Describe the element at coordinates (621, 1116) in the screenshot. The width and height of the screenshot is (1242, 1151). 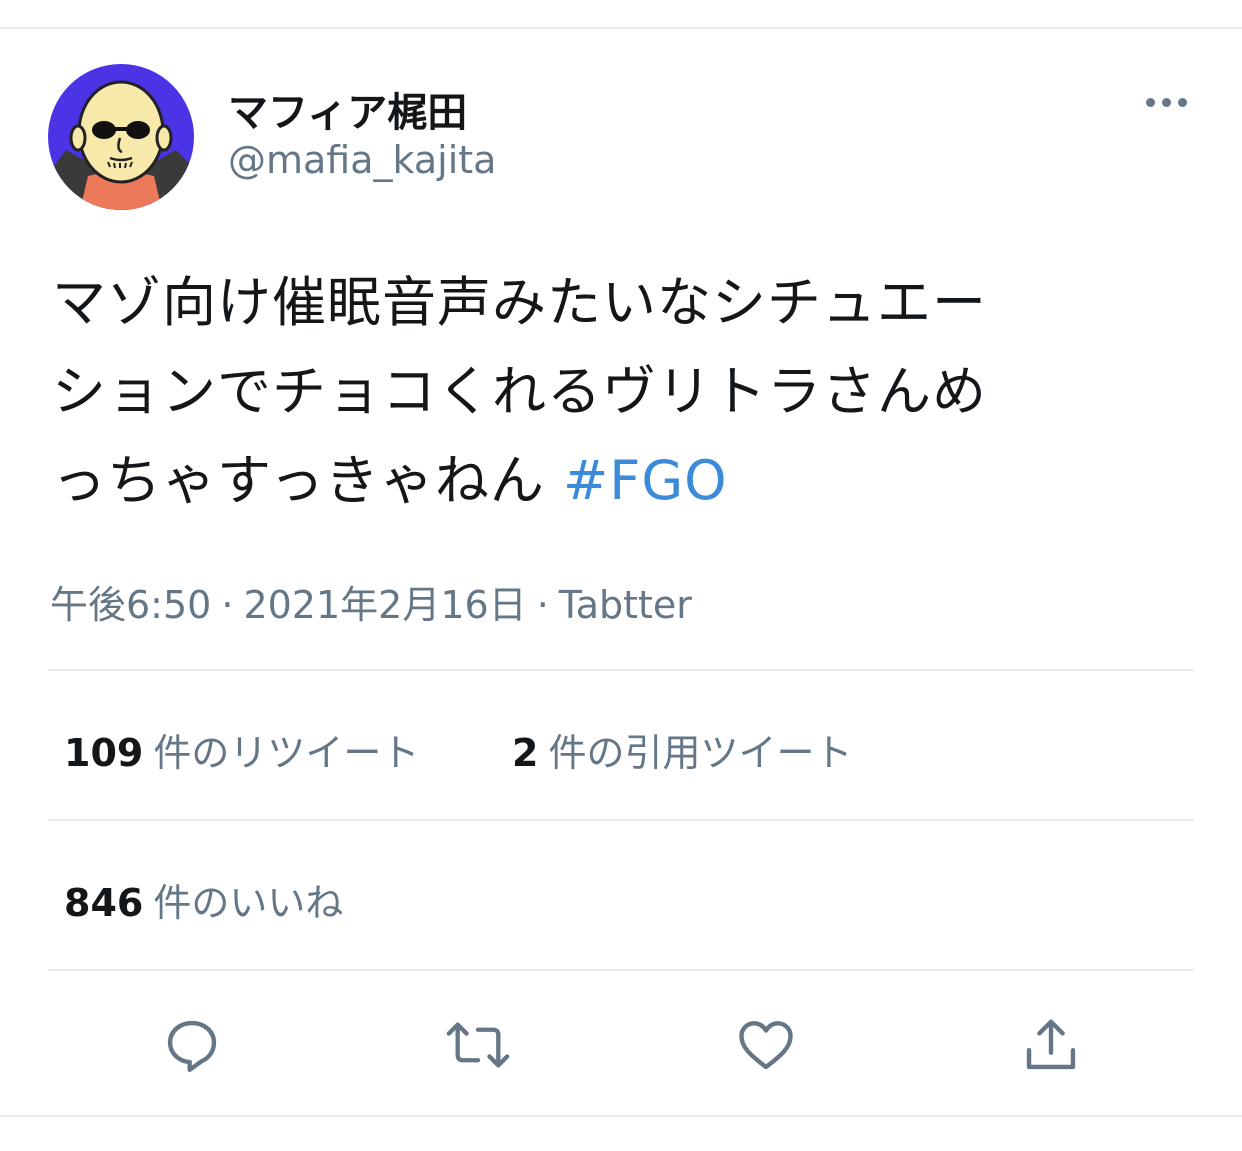
I see `bottom-divider` at that location.